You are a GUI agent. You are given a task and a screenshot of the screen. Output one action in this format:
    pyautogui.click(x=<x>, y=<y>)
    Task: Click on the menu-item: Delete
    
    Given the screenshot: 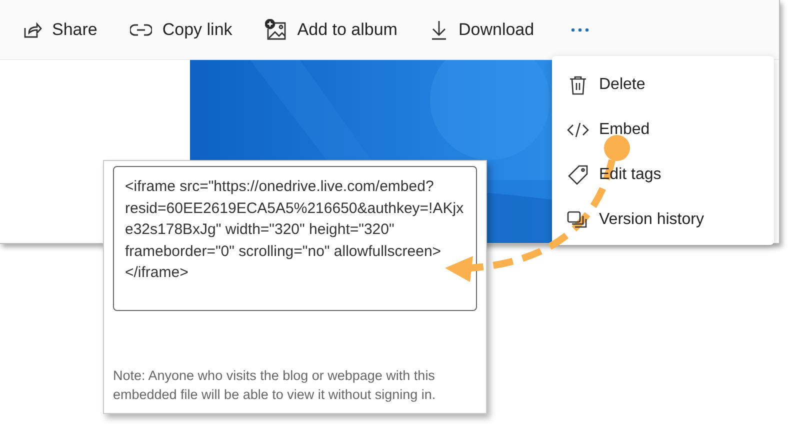 What is the action you would take?
    pyautogui.click(x=663, y=84)
    